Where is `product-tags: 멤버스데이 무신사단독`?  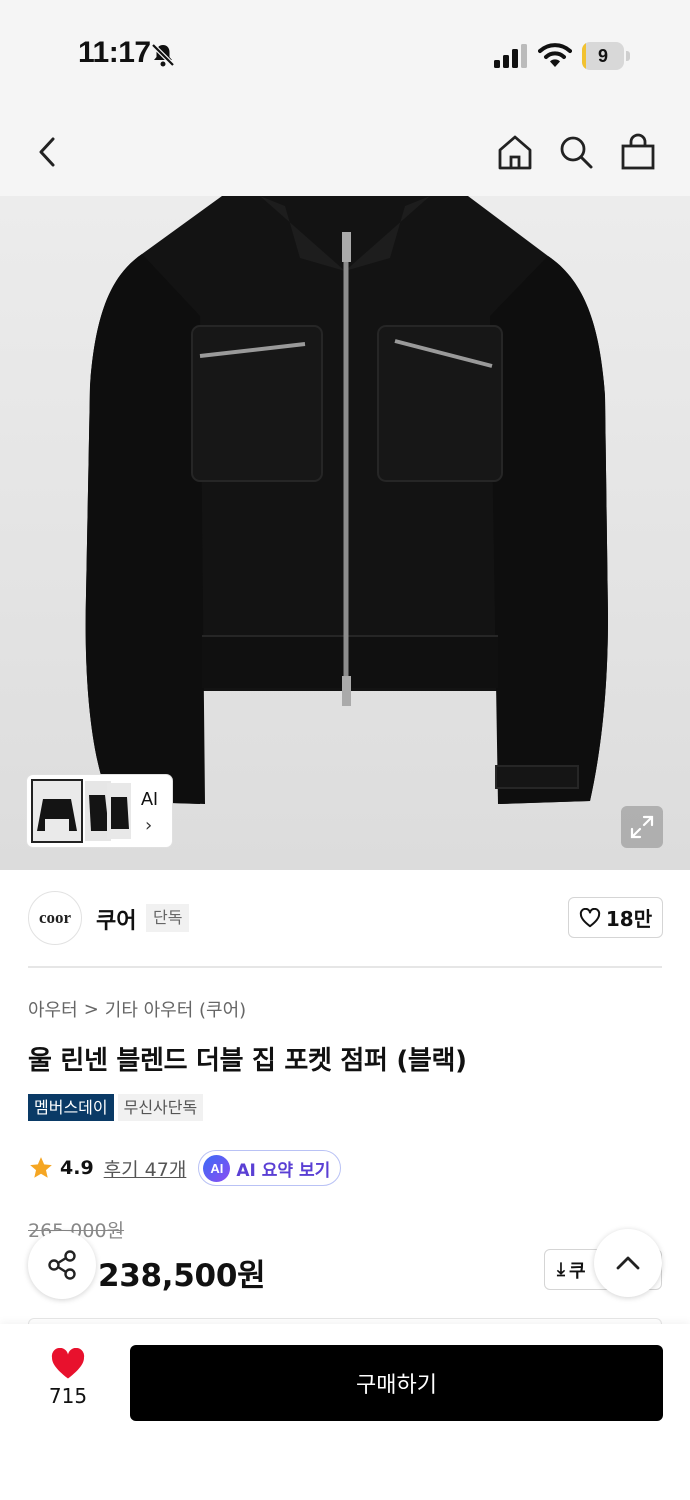
product-tags: 멤버스데이 무신사단독 is located at coordinates (116, 1107).